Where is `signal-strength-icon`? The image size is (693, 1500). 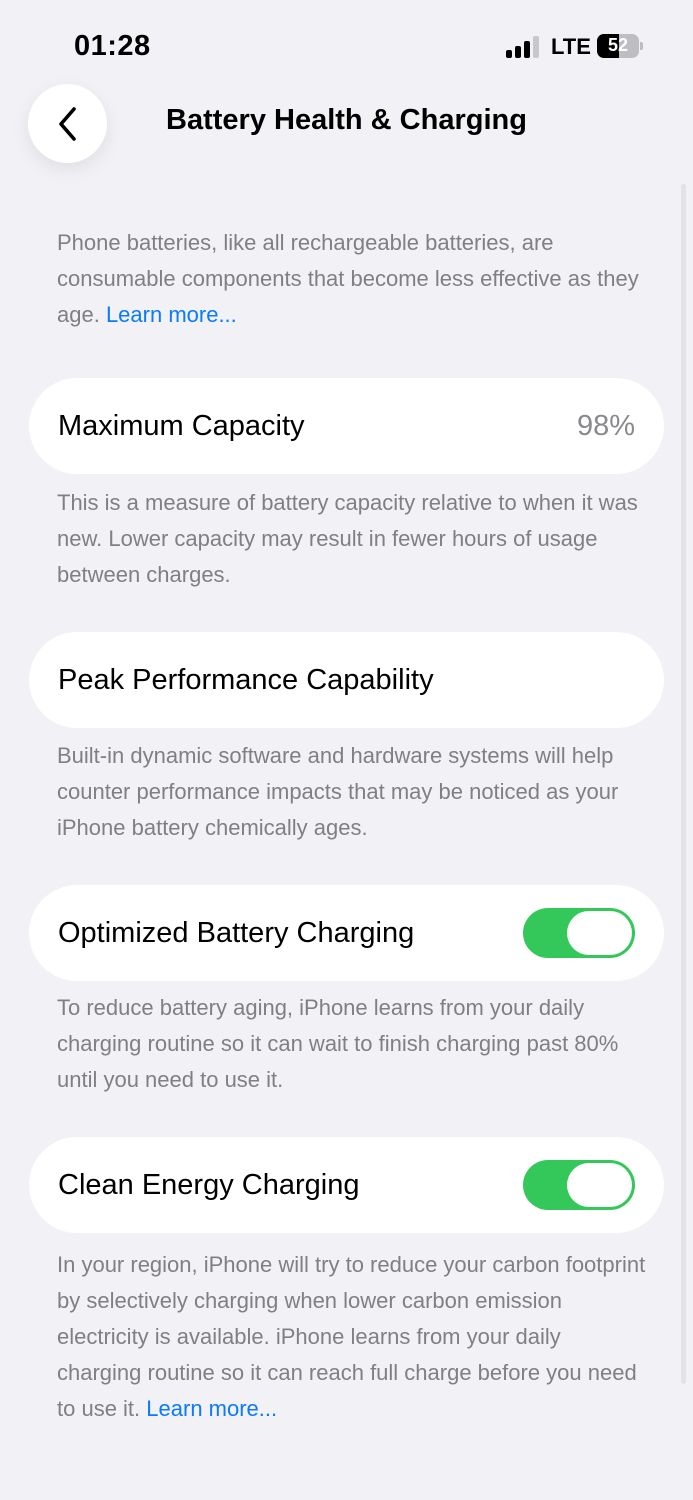
signal-strength-icon is located at coordinates (524, 47).